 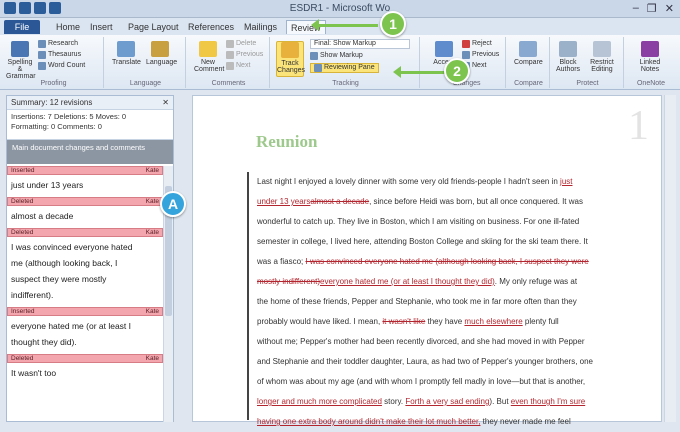 What do you see at coordinates (340, 201) in the screenshot?
I see `deleted-text: almost a decade` at bounding box center [340, 201].